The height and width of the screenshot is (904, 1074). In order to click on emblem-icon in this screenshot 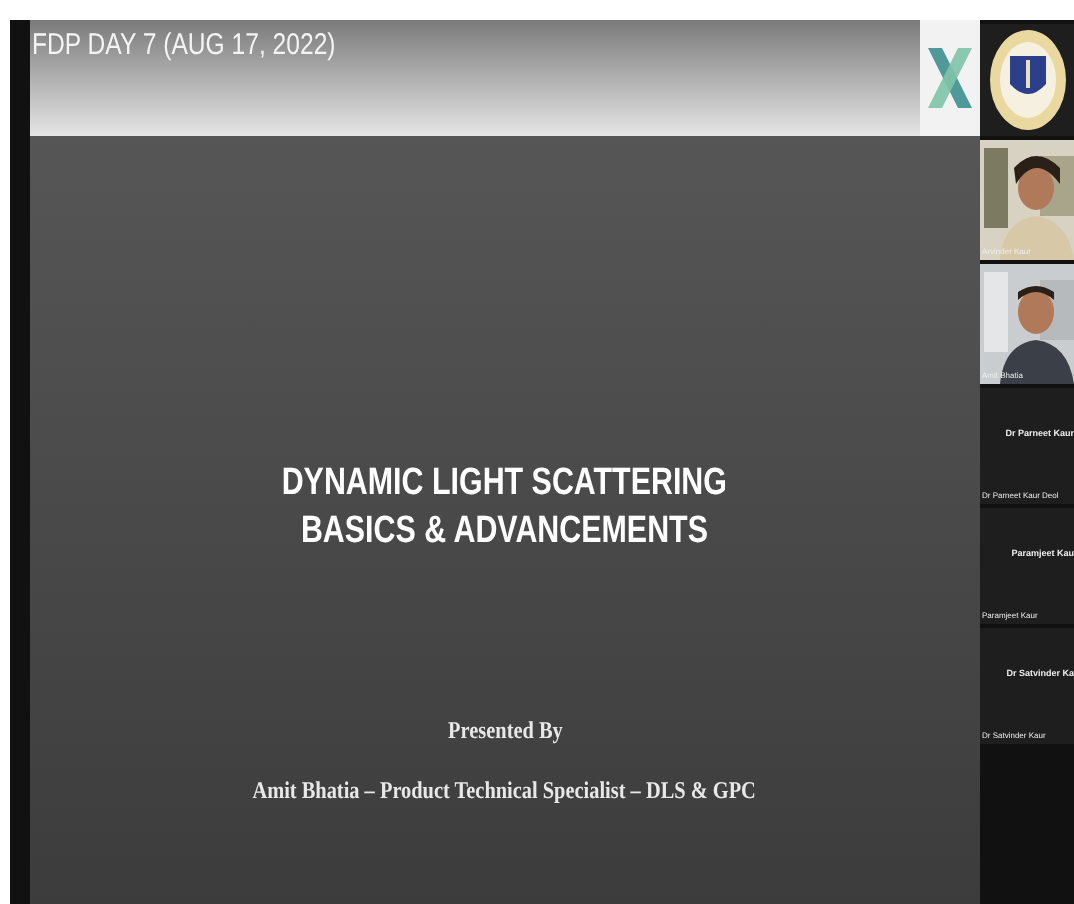, I will do `click(1027, 80)`.